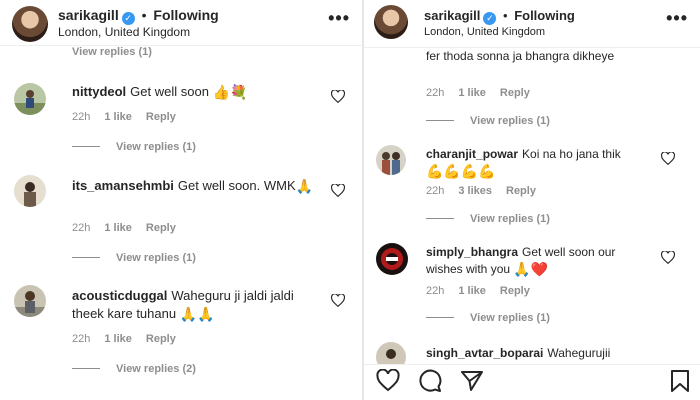  I want to click on comment-emojis: 🙏🙏, so click(197, 314).